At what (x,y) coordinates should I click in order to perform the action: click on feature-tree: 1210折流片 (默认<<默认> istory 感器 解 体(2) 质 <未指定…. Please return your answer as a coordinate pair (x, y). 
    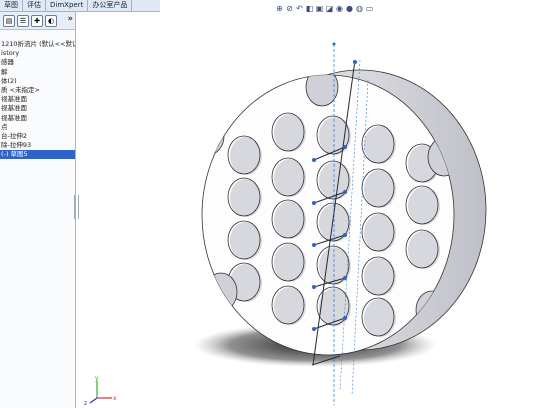
    Looking at the image, I should click on (37, 95).